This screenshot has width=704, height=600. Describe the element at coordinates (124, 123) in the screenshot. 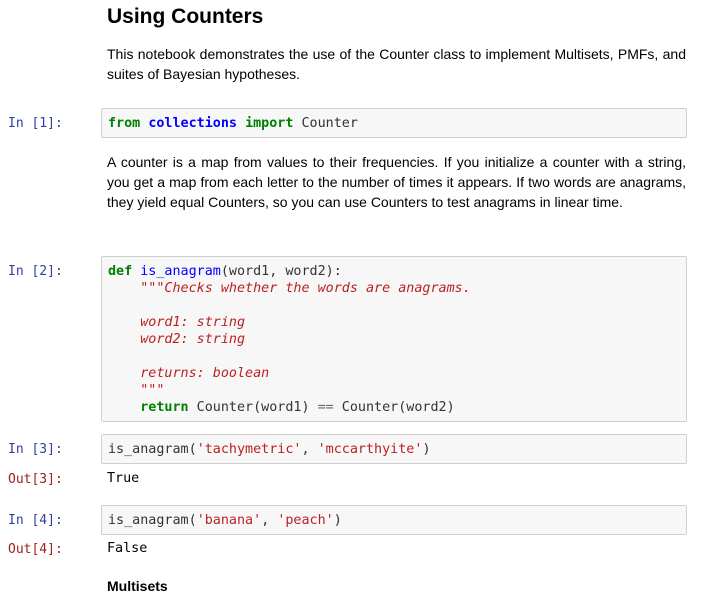

I see `code-token: from` at that location.